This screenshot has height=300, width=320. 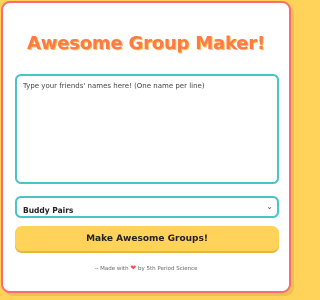 I want to click on group-type-select-wrapper: Buddy Pairs ⌄, so click(x=147, y=208).